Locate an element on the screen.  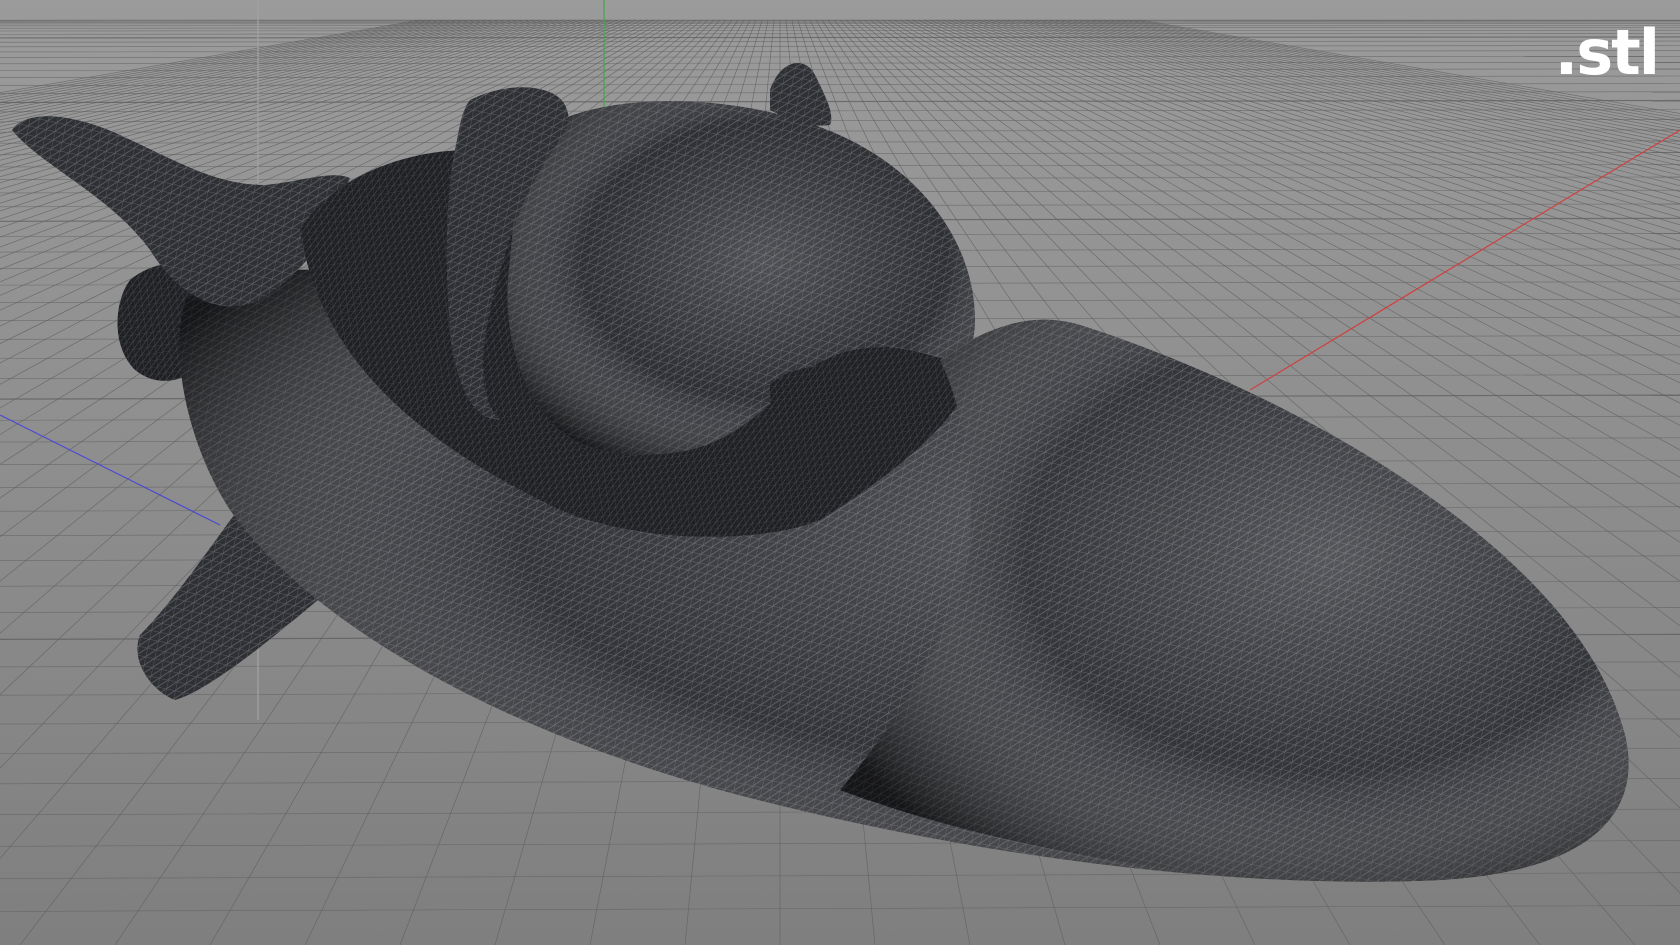
axis-x-line is located at coordinates (1464, 260).